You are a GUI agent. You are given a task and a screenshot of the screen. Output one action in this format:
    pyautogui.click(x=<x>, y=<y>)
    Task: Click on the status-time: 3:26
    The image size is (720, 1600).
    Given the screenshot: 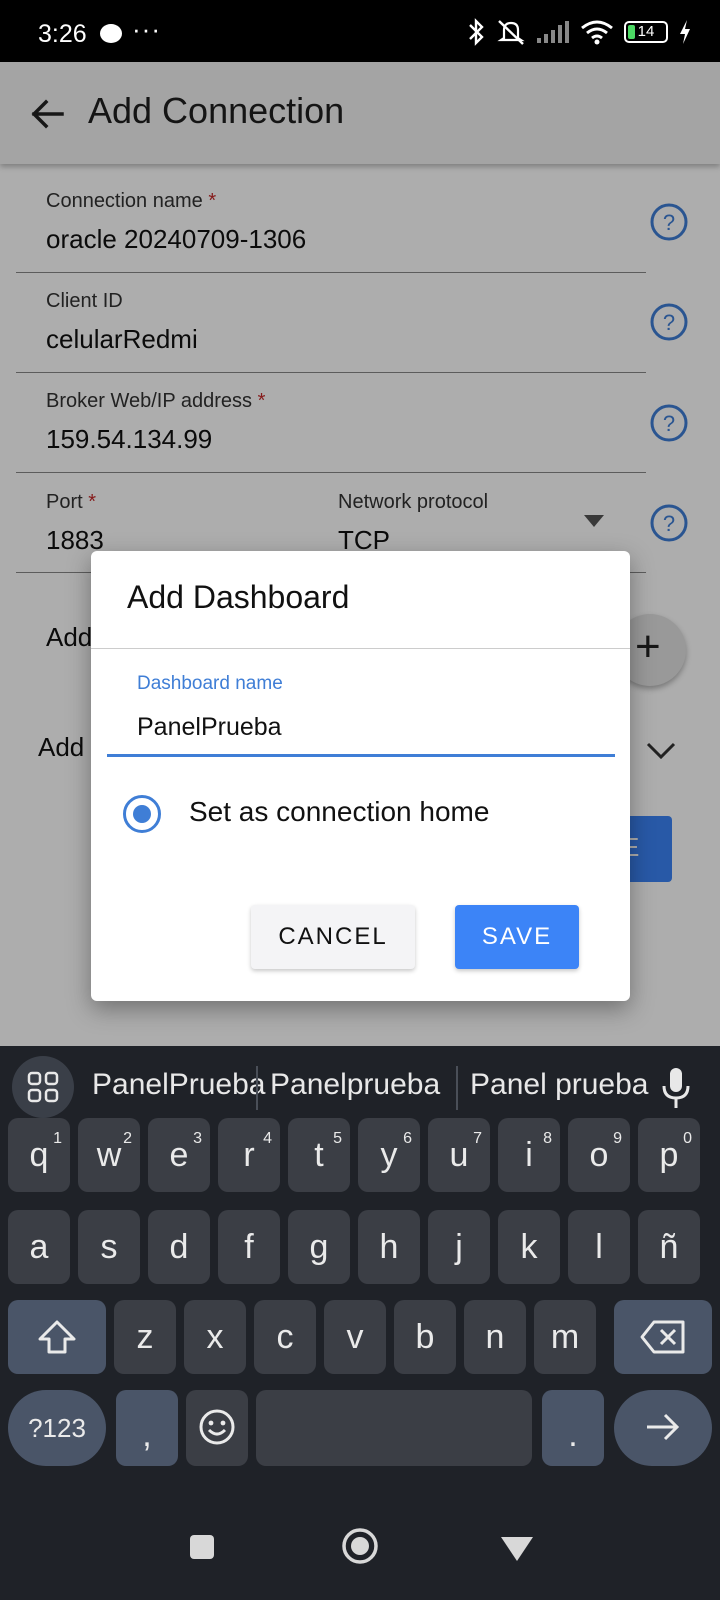 What is the action you would take?
    pyautogui.click(x=62, y=34)
    